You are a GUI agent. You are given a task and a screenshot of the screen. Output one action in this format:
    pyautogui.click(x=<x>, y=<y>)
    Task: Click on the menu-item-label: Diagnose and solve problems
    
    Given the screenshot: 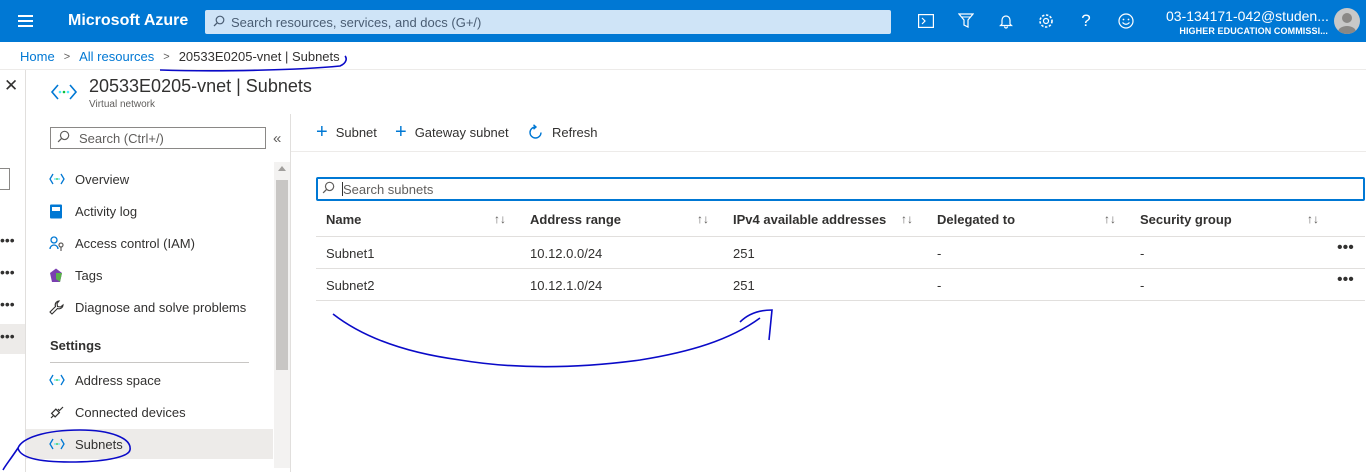 What is the action you would take?
    pyautogui.click(x=161, y=307)
    